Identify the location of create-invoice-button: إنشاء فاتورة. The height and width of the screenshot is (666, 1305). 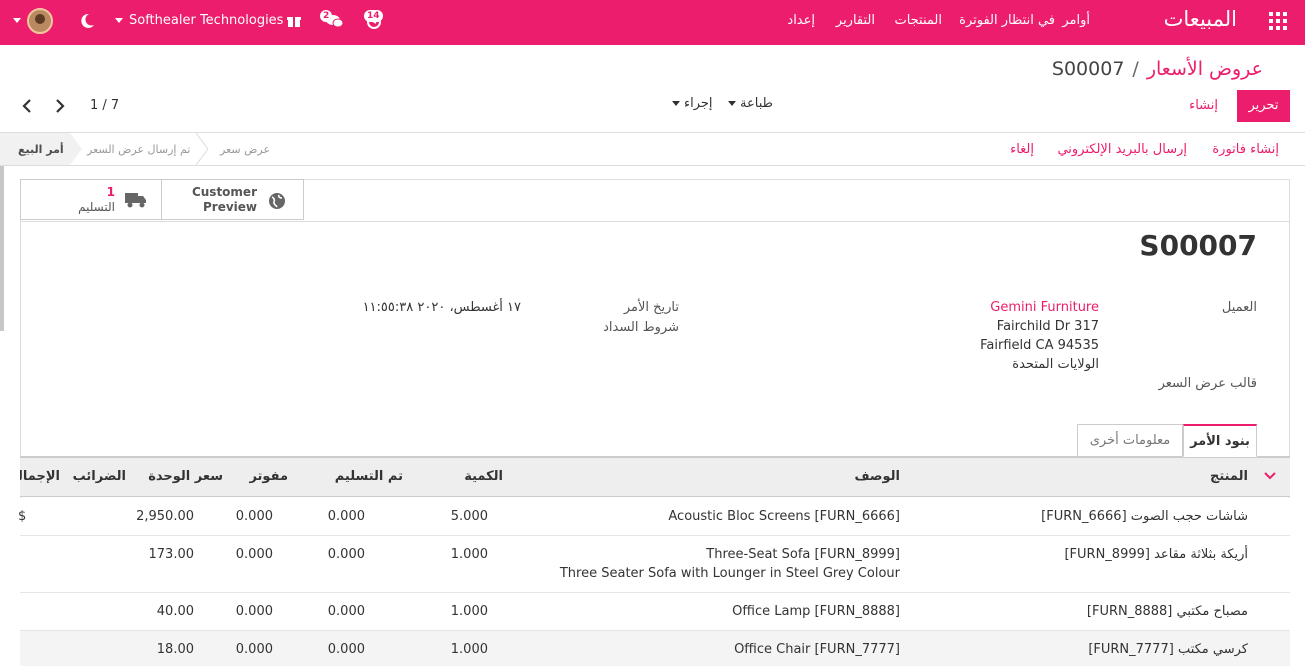
(1245, 149).